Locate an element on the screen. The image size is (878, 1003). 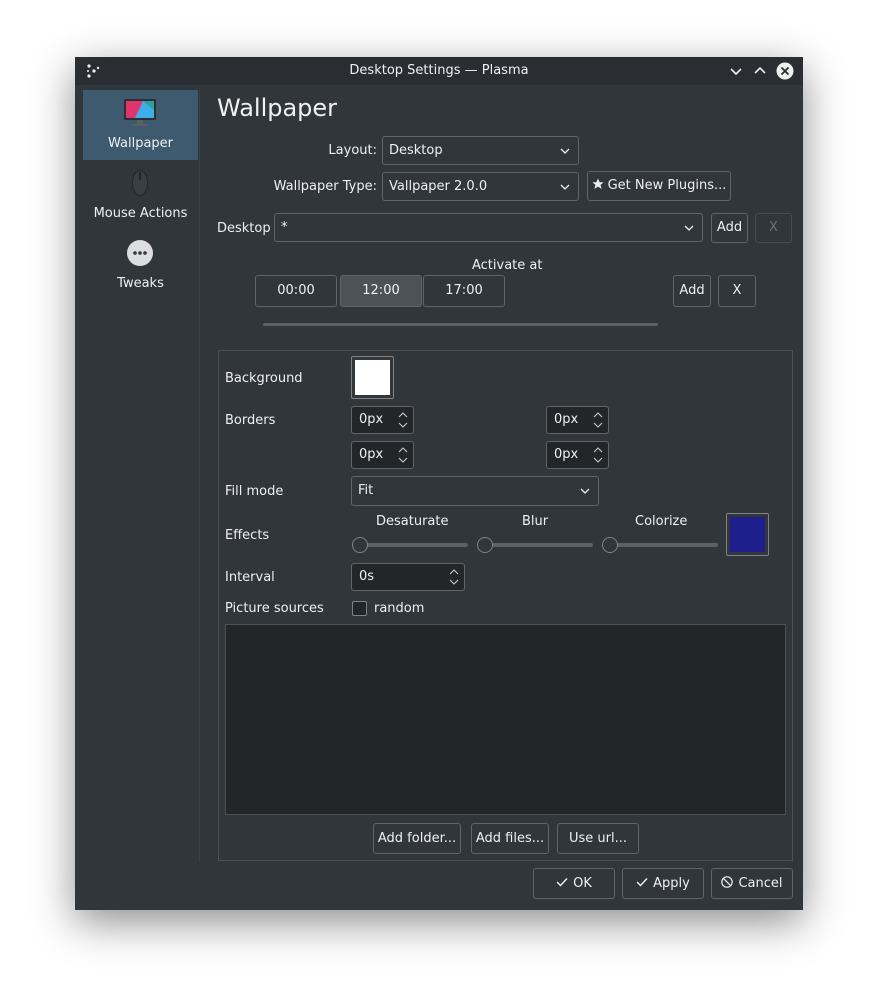
background-color-swatch is located at coordinates (372, 377).